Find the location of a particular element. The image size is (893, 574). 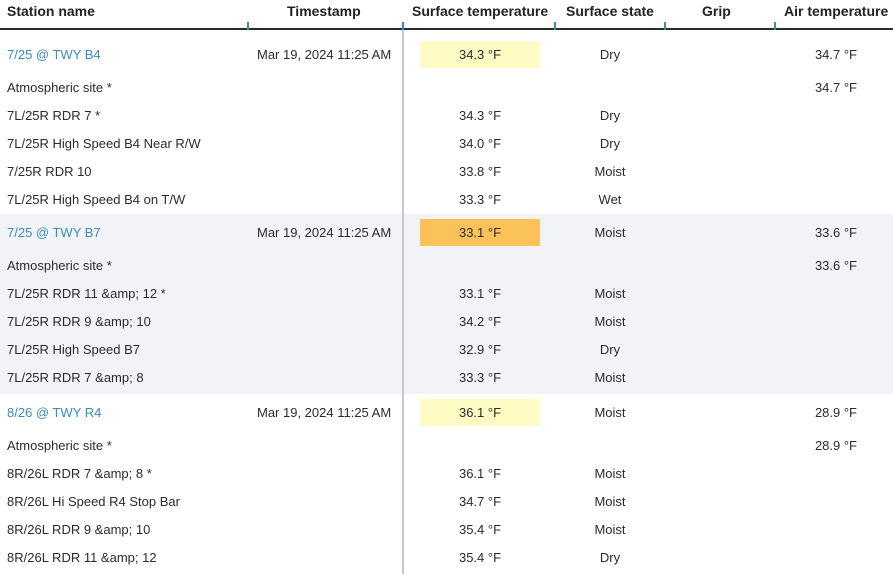

sensor-name: 8R/26L Hi Speed R4 Stop Bar is located at coordinates (93, 501).